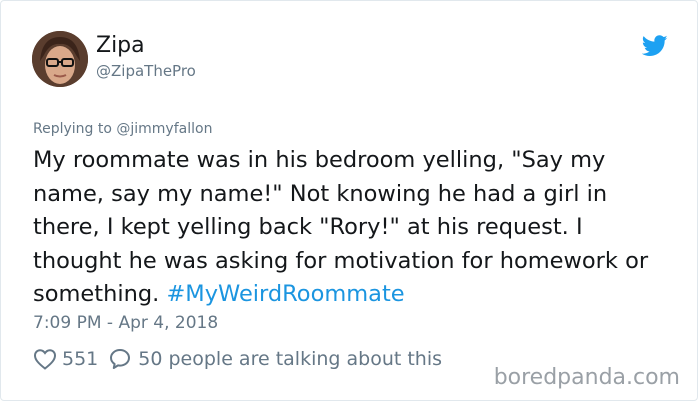 This screenshot has height=403, width=700. What do you see at coordinates (146, 71) in the screenshot?
I see `user-handle: @ZipaThePro` at bounding box center [146, 71].